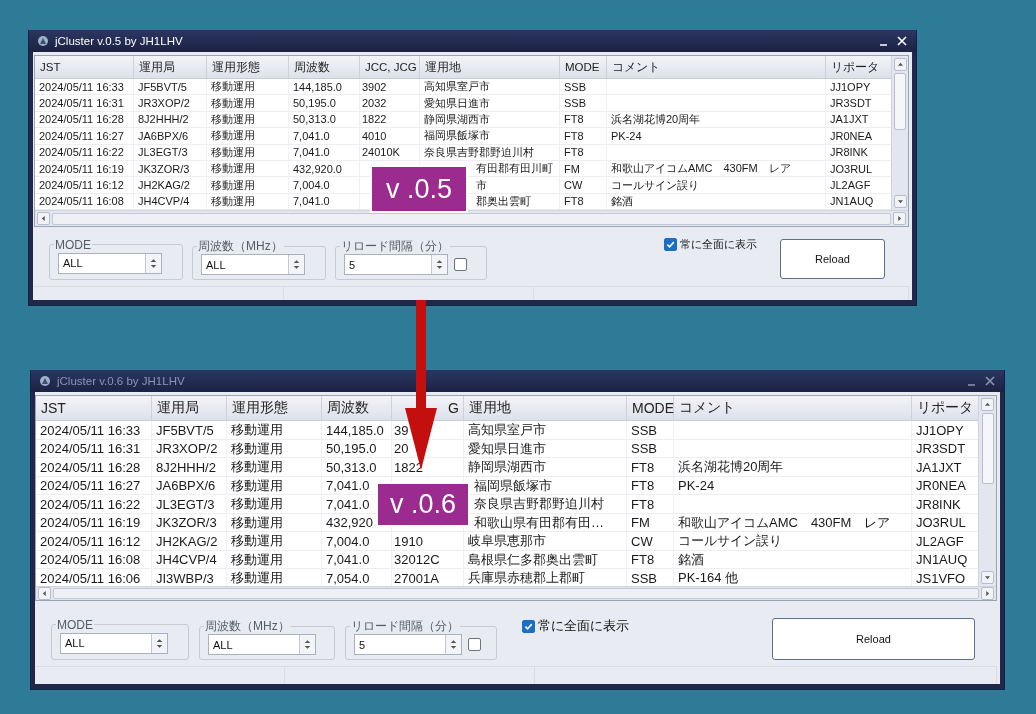 Image resolution: width=1036 pixels, height=714 pixels. I want to click on table-cell: 50,313.0, so click(357, 467).